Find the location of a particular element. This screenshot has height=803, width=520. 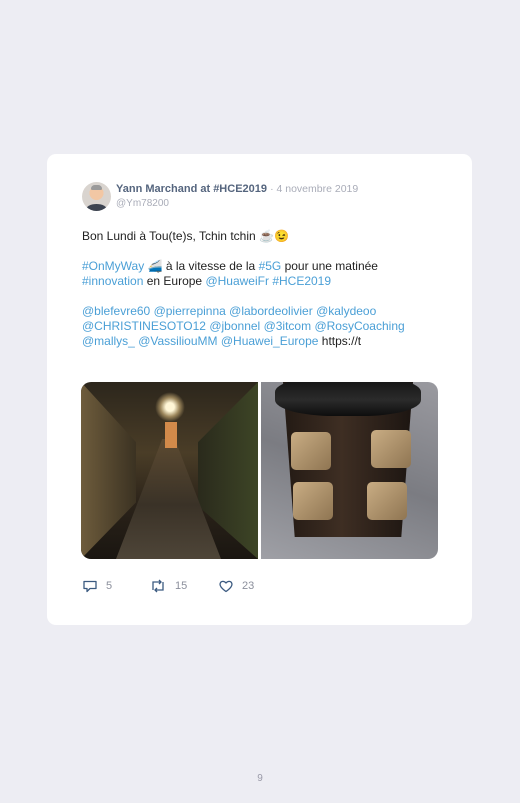

tweet-date: · 4 novembre 2019 is located at coordinates (314, 189).